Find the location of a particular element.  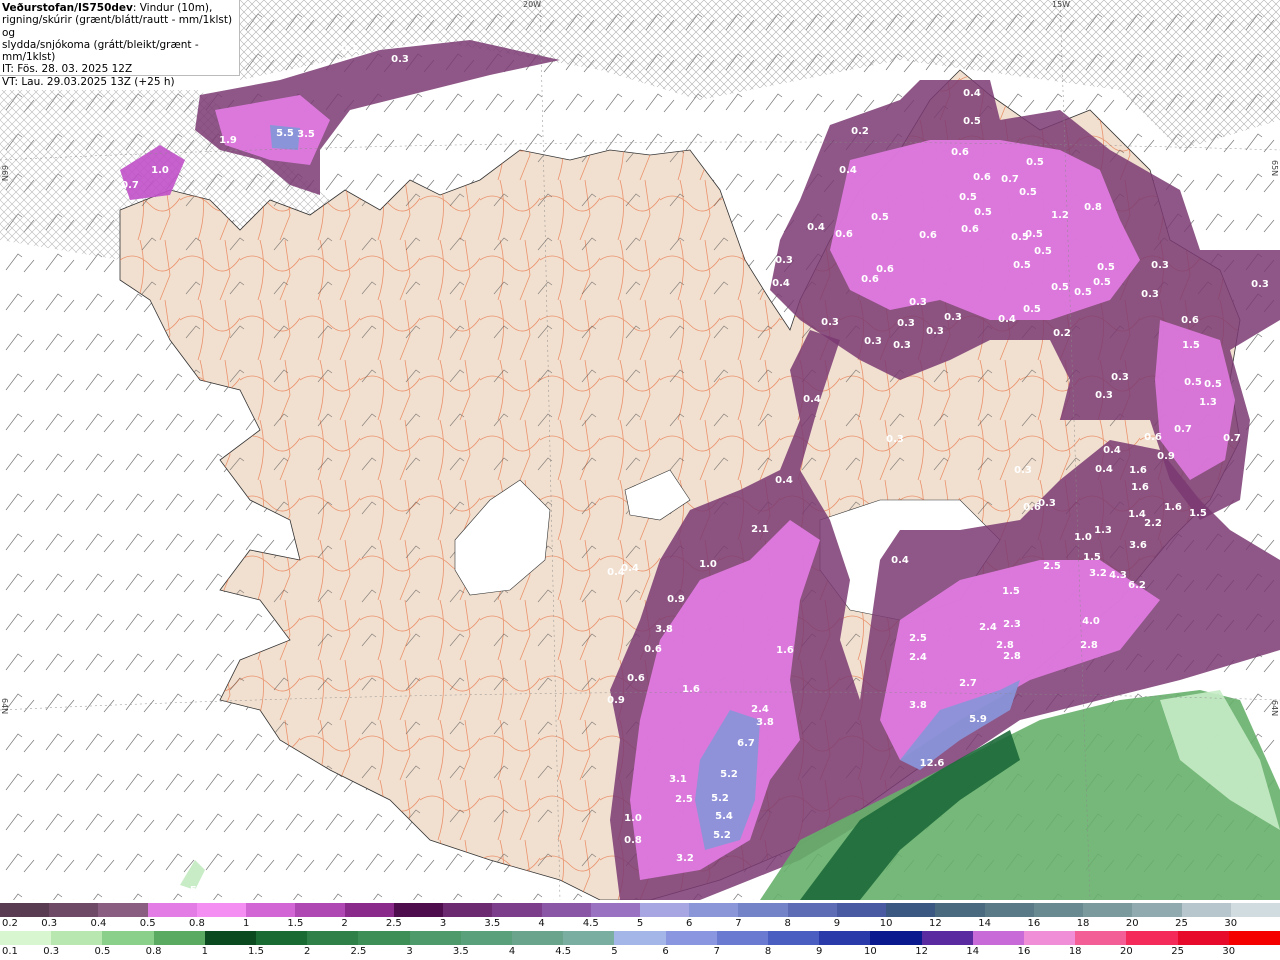

precip-value-57: 0.4 is located at coordinates (1104, 469).